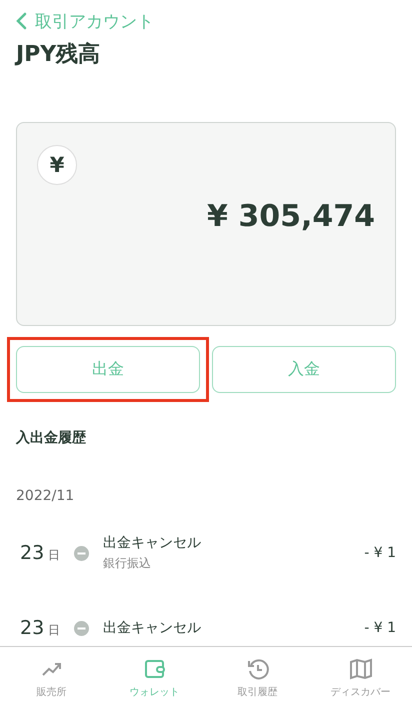 This screenshot has height=713, width=412. Describe the element at coordinates (127, 563) in the screenshot. I see `transaction-method: 銀行振込` at that location.